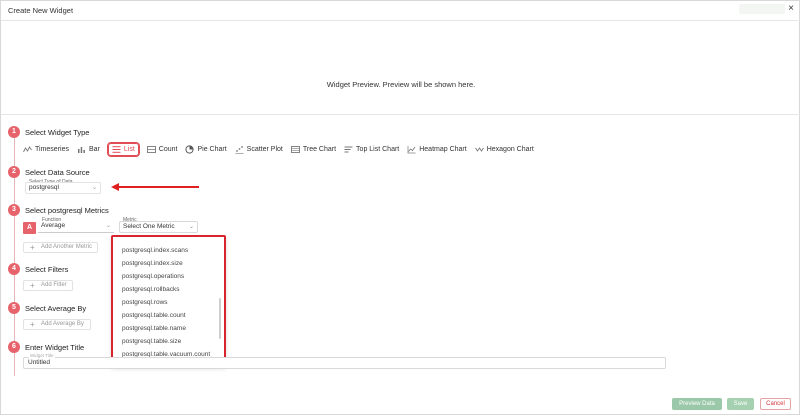 The width and height of the screenshot is (800, 415). I want to click on widget-type-label: Bar, so click(94, 149).